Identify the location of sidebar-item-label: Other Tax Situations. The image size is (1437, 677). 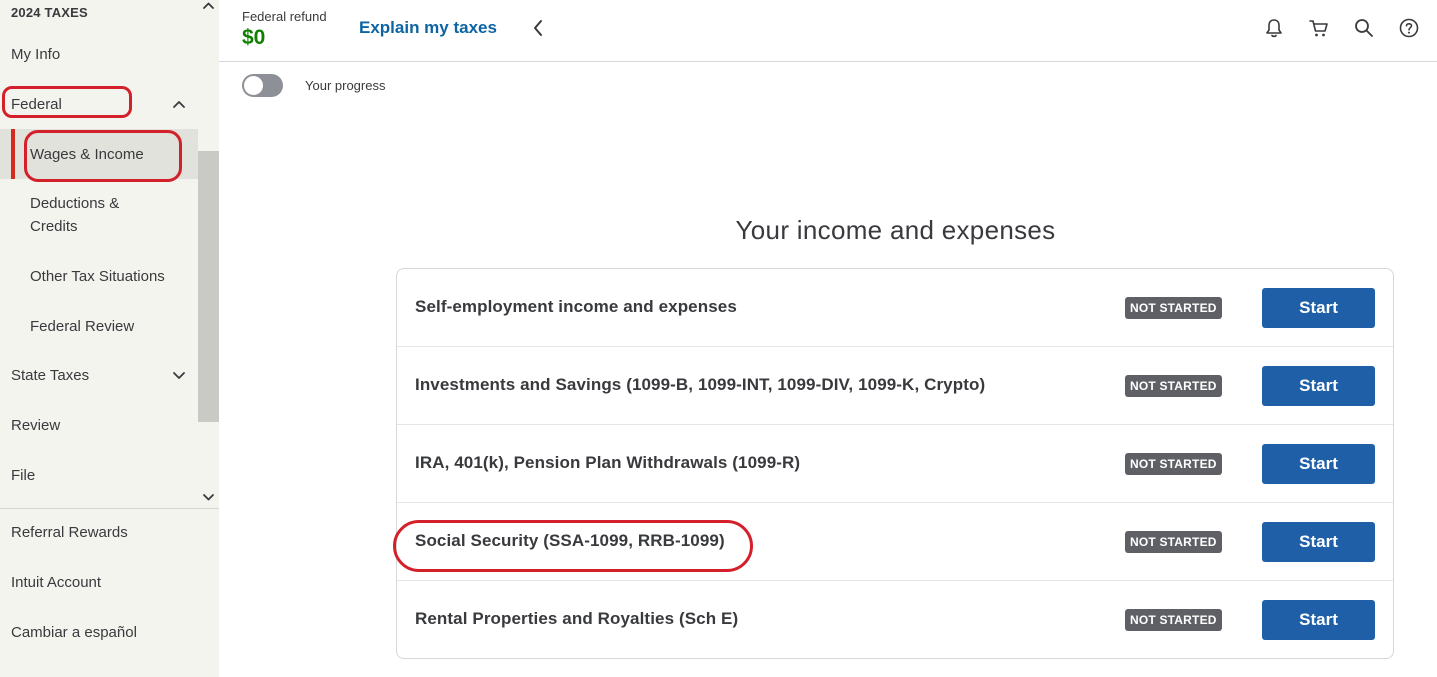
(97, 276).